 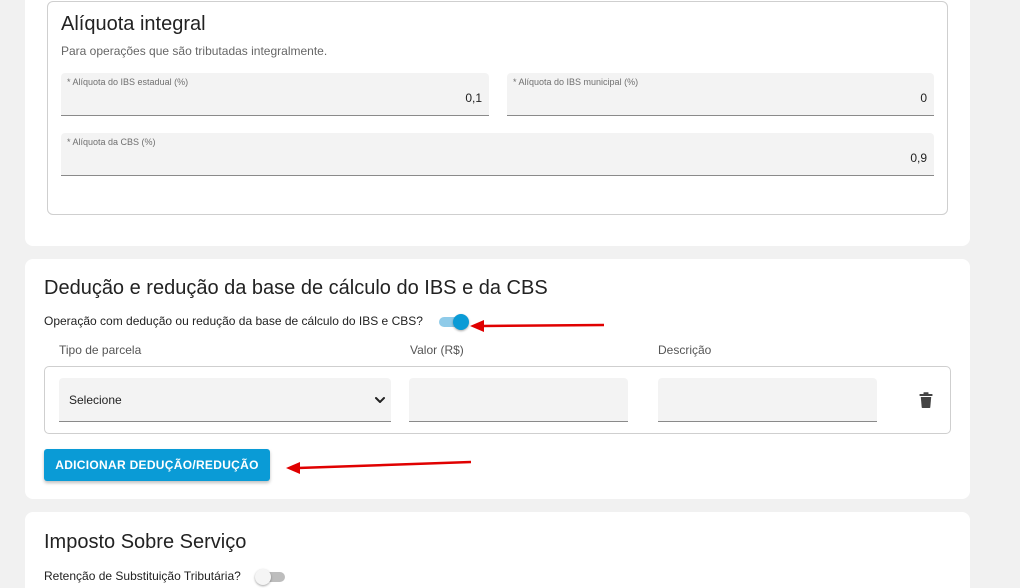 I want to click on descricao-input, so click(x=767, y=400).